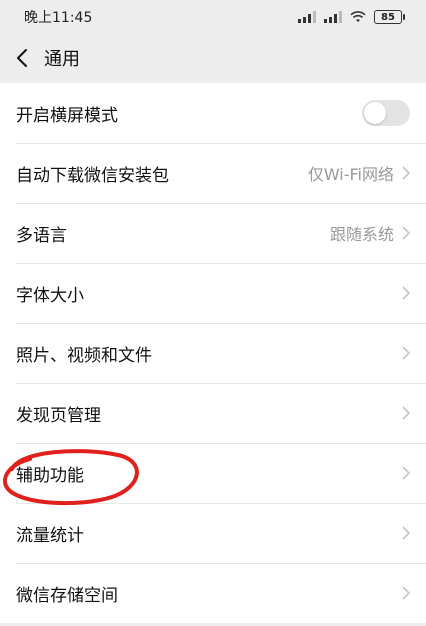  I want to click on back-button, so click(22, 58).